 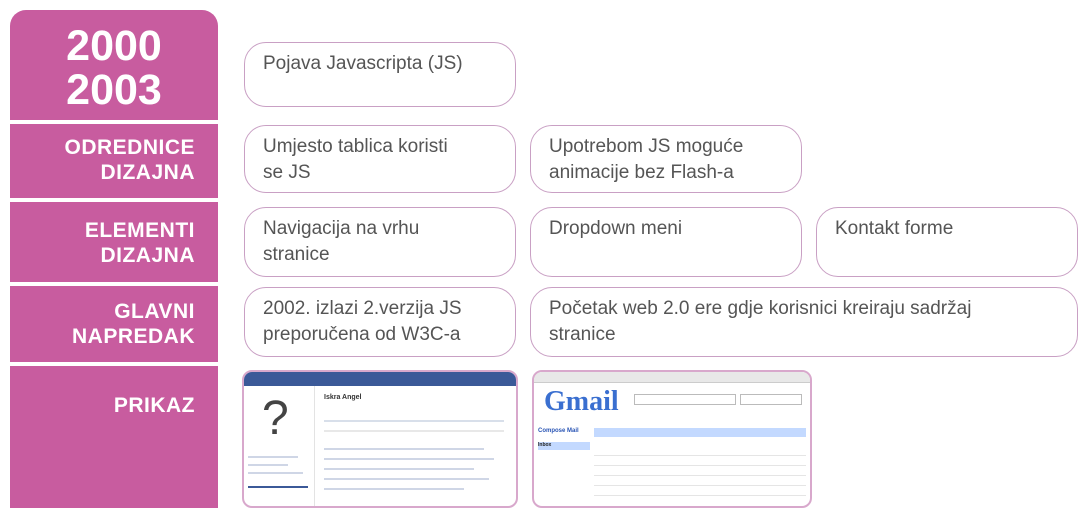 What do you see at coordinates (558, 431) in the screenshot?
I see `gmail-compose-link: Compose Mail` at bounding box center [558, 431].